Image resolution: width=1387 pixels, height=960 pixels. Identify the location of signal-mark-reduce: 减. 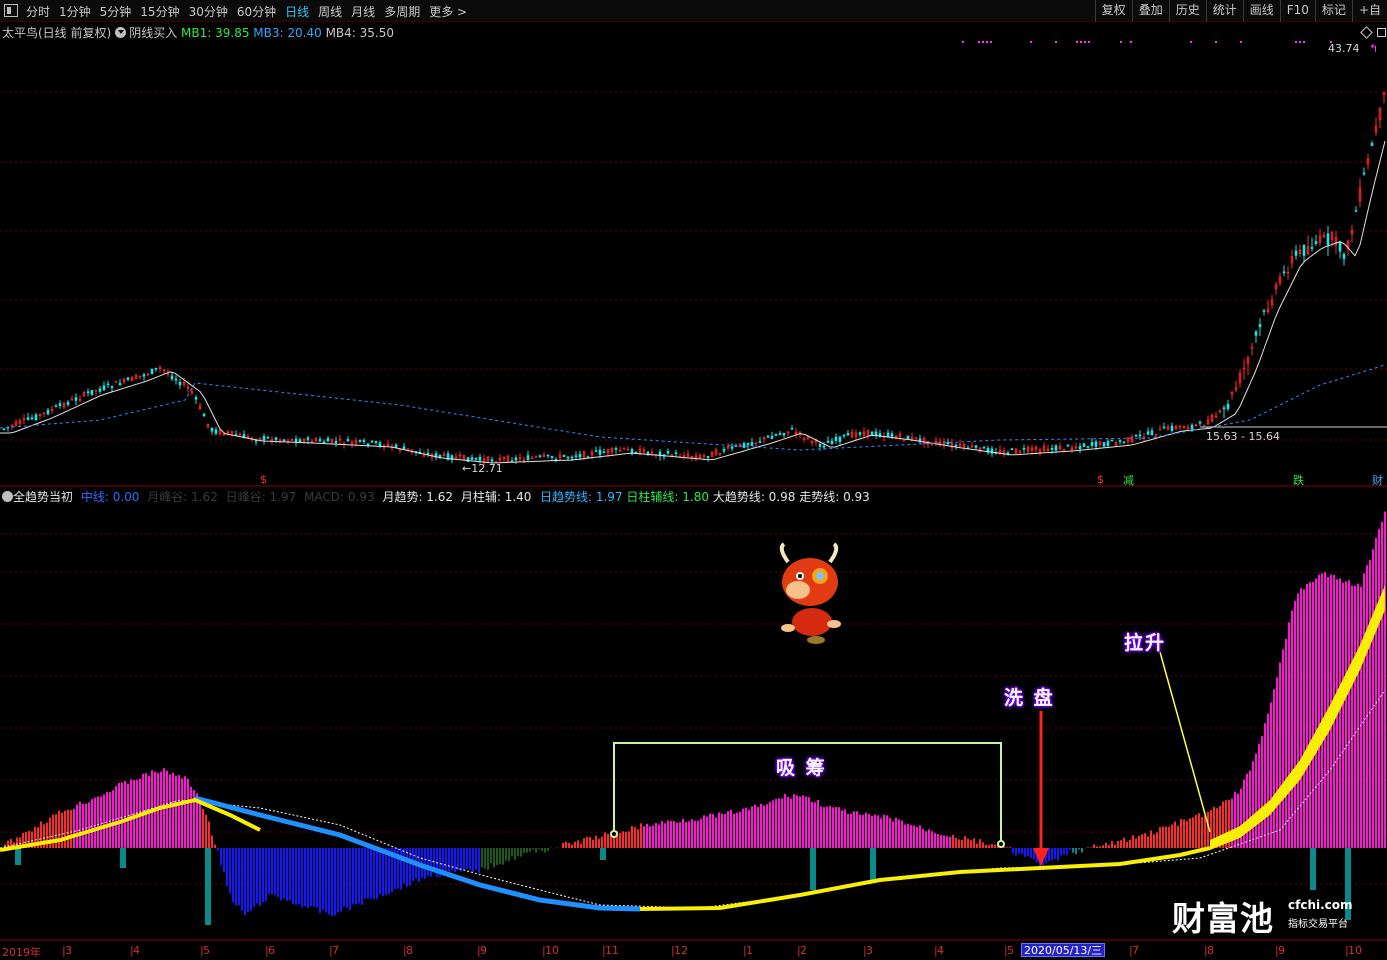
(1128, 480).